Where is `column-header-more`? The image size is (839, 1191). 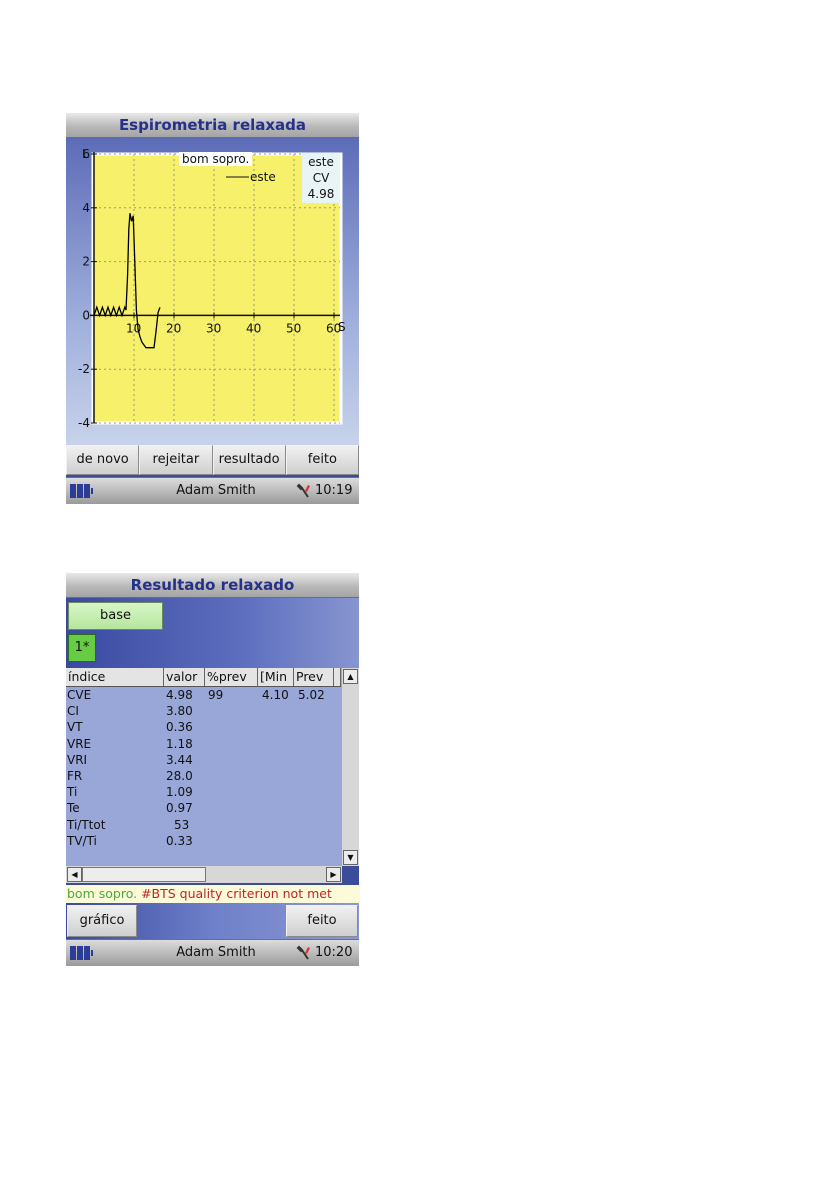
column-header-more is located at coordinates (337, 677).